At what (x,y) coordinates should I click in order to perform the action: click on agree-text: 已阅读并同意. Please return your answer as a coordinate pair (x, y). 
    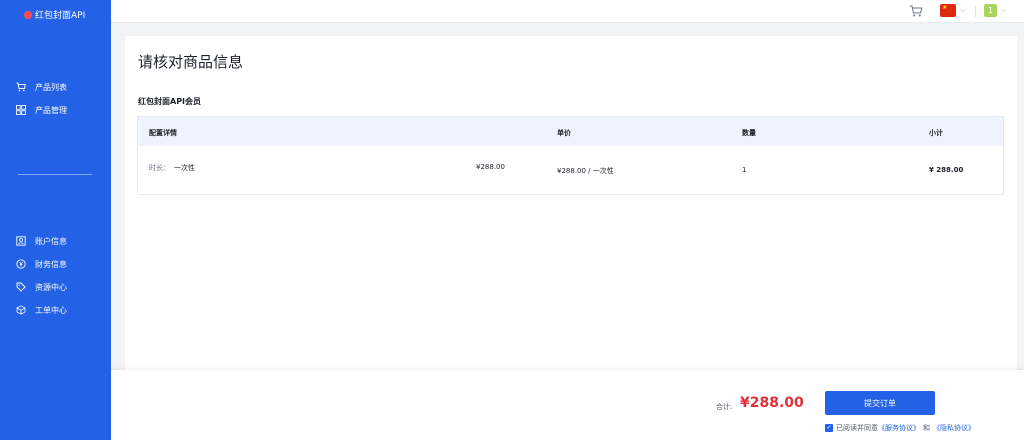
    Looking at the image, I should click on (857, 428).